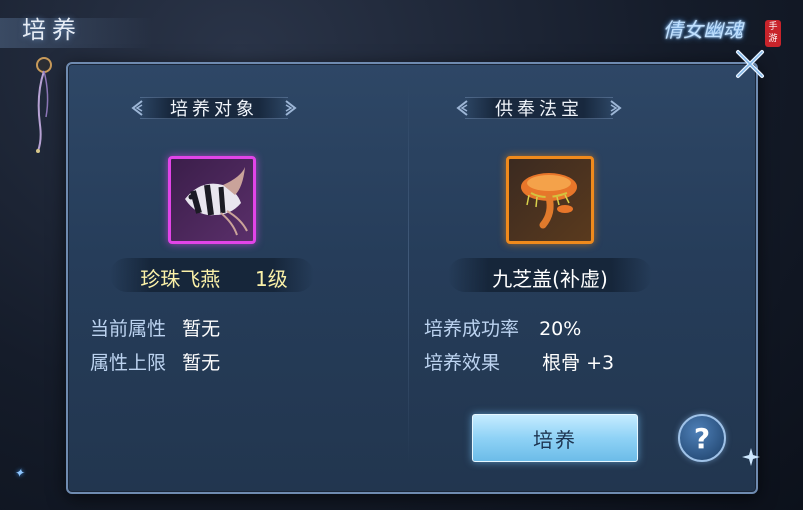  I want to click on offering-treasure-item-slot, so click(550, 200).